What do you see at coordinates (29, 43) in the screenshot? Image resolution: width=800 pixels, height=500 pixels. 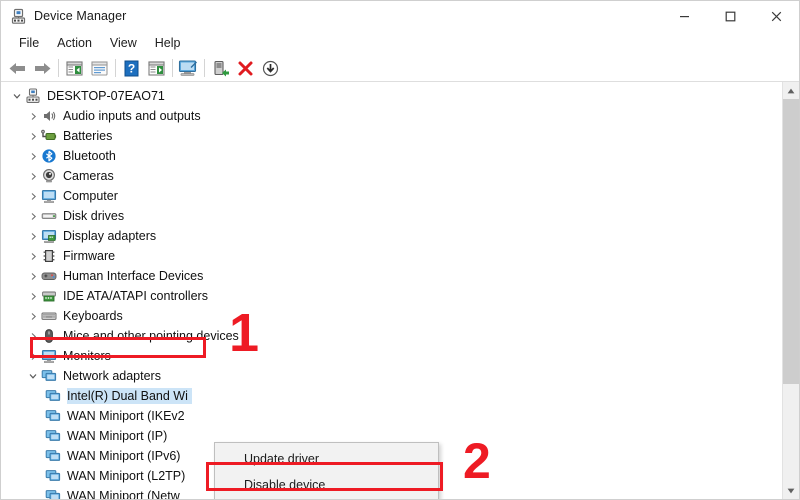 I see `menu-file: File` at bounding box center [29, 43].